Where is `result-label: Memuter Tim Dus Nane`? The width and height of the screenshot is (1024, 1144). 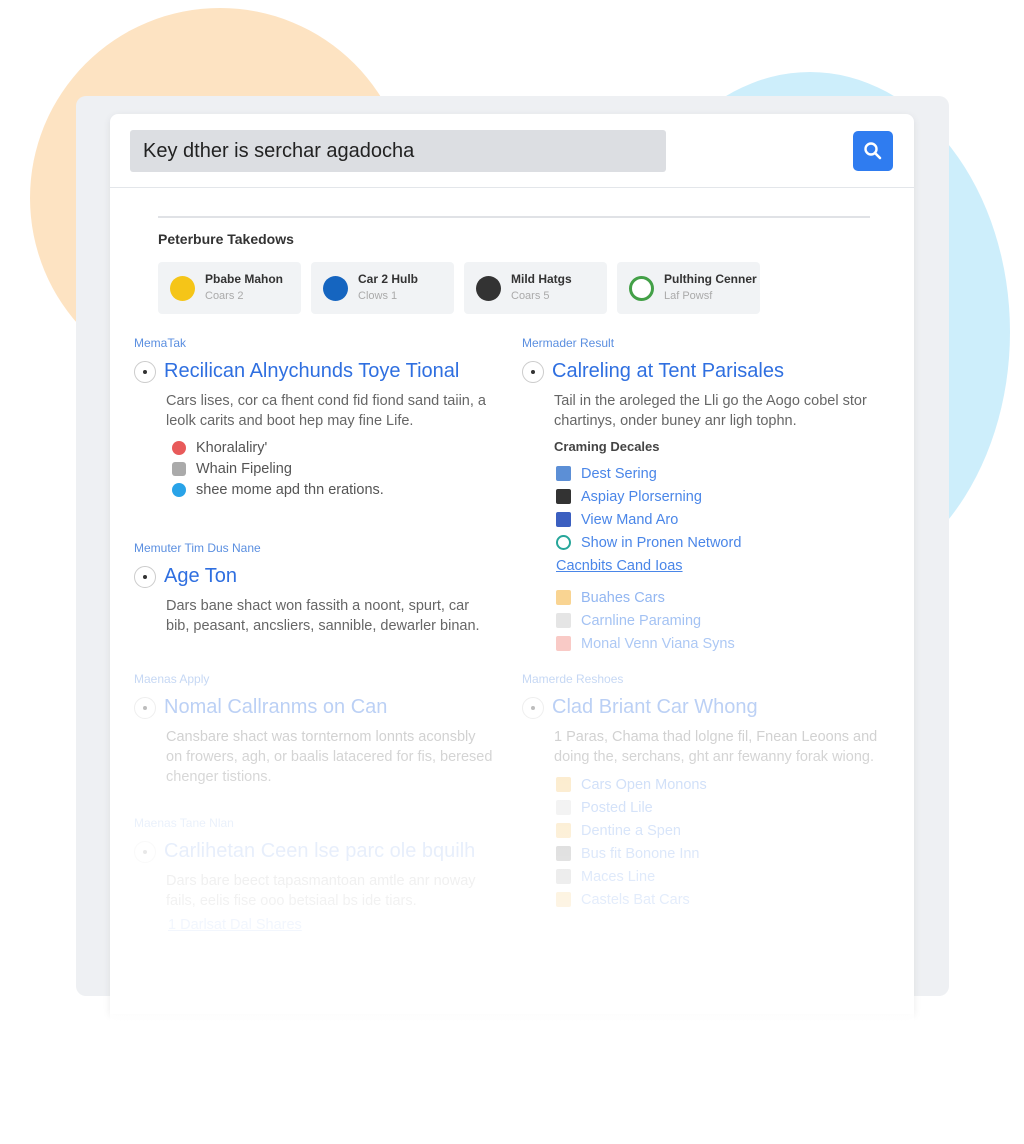 result-label: Memuter Tim Dus Nane is located at coordinates (197, 548).